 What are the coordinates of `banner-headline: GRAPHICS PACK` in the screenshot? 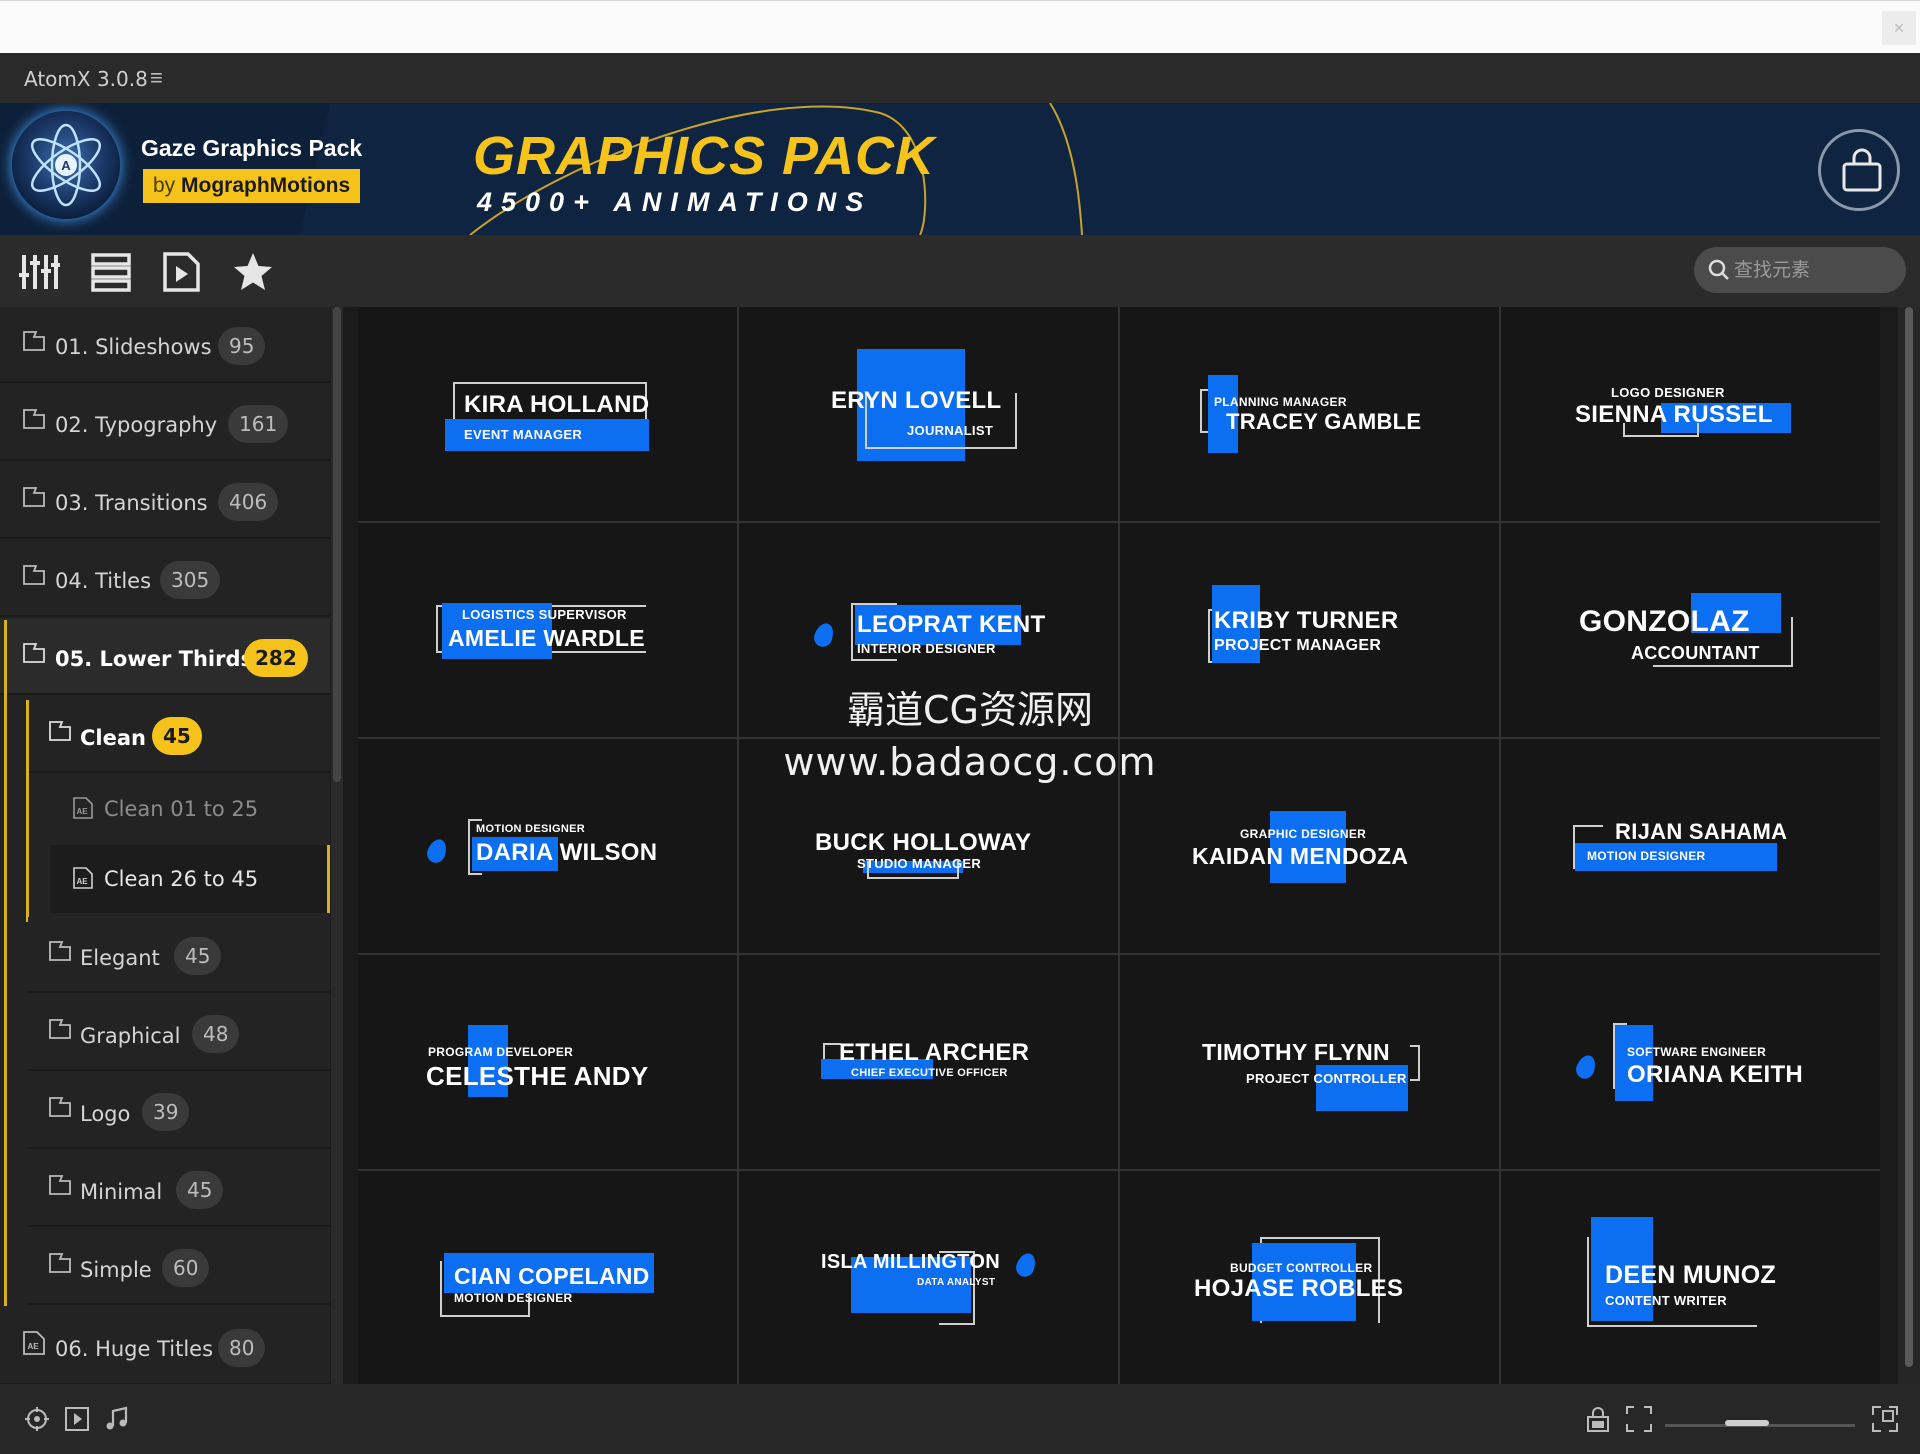 It's located at (704, 156).